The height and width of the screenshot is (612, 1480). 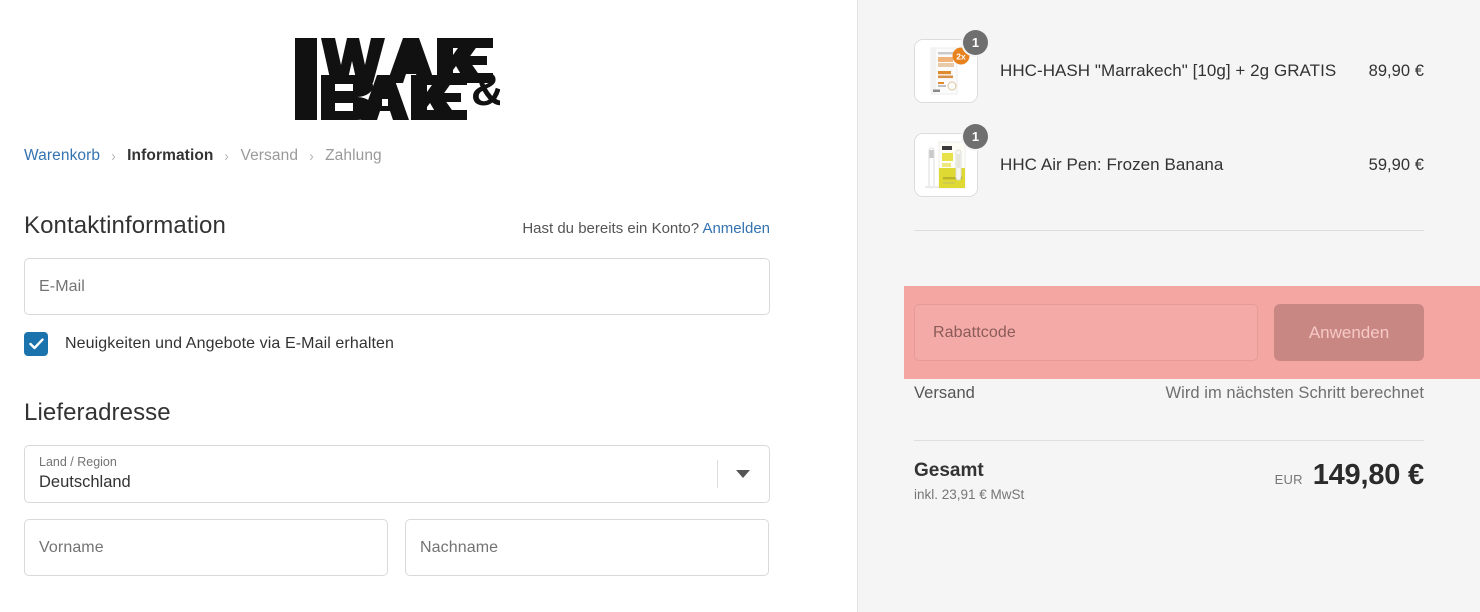 What do you see at coordinates (974, 332) in the screenshot?
I see `discount-code-placeholder: Rabattcode` at bounding box center [974, 332].